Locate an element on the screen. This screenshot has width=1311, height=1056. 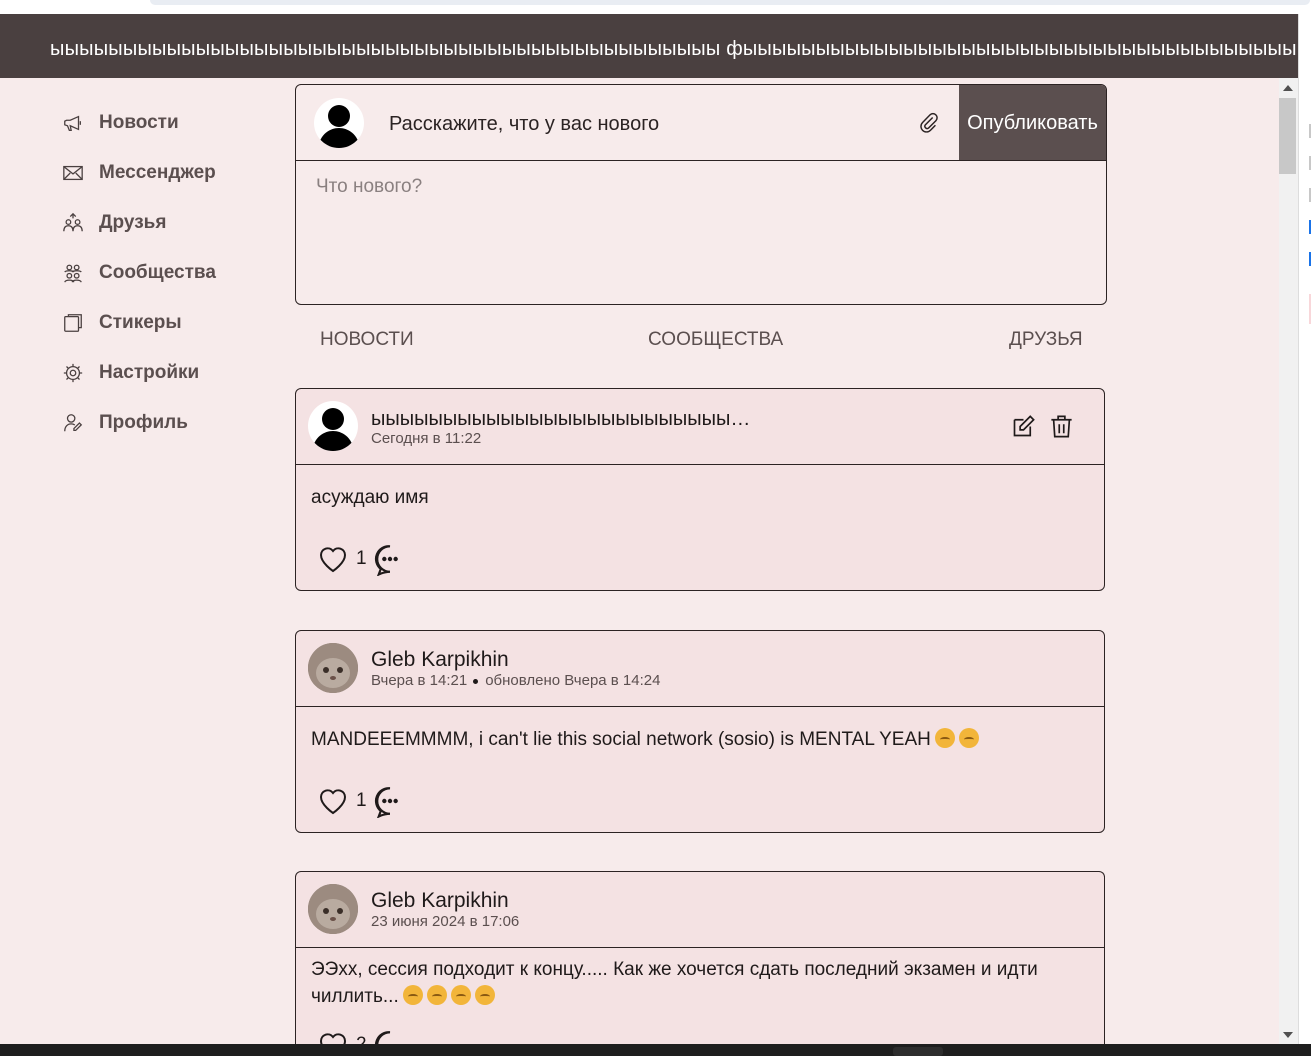
taskbar is located at coordinates (655, 1050).